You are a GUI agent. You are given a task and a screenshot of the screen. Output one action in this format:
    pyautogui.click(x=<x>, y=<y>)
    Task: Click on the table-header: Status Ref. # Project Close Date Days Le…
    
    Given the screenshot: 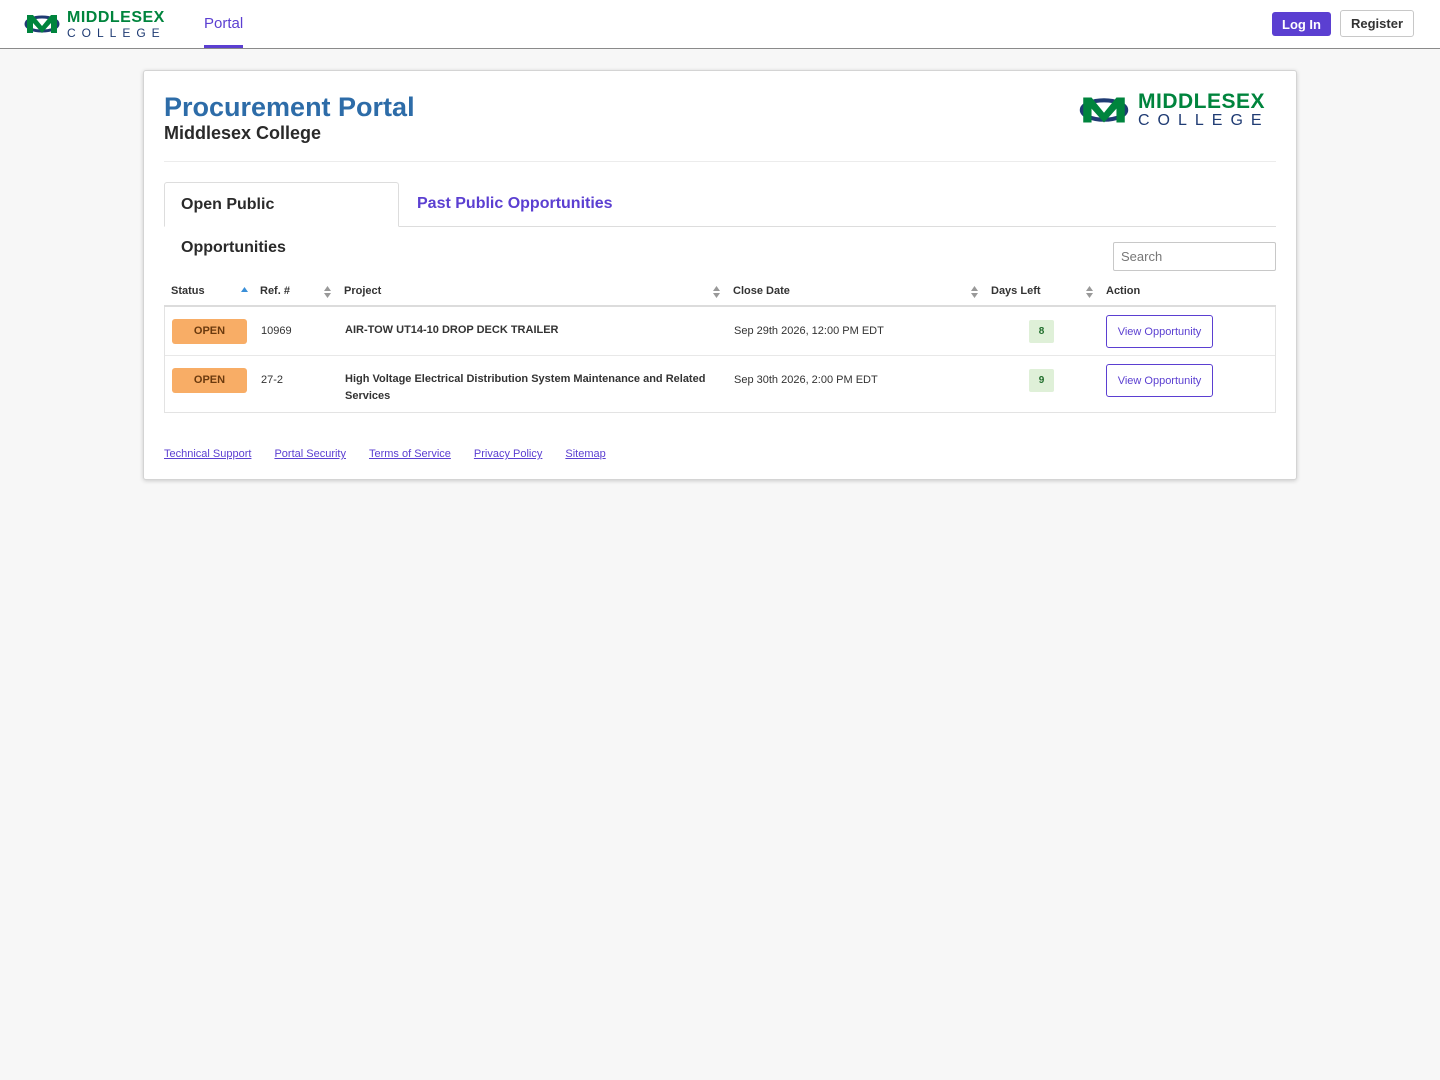 What is the action you would take?
    pyautogui.click(x=720, y=291)
    